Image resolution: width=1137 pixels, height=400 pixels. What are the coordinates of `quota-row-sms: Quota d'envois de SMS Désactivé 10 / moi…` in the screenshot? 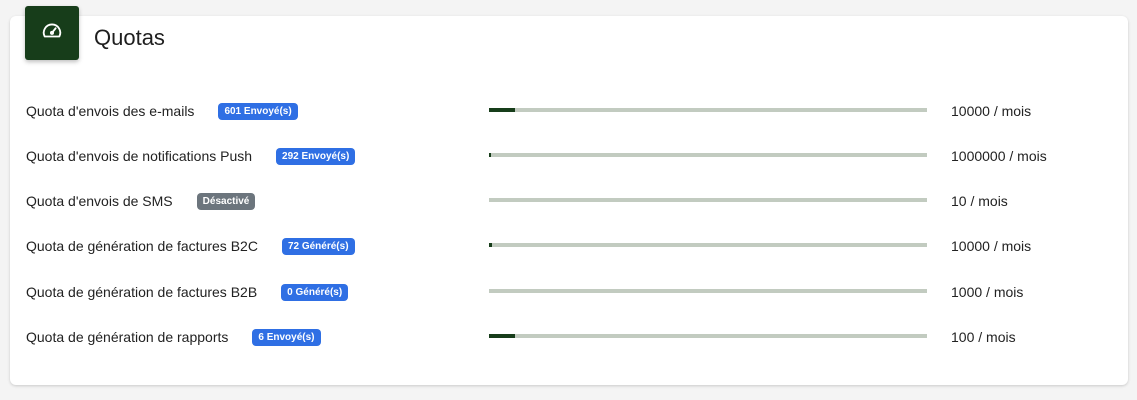 It's located at (568, 202).